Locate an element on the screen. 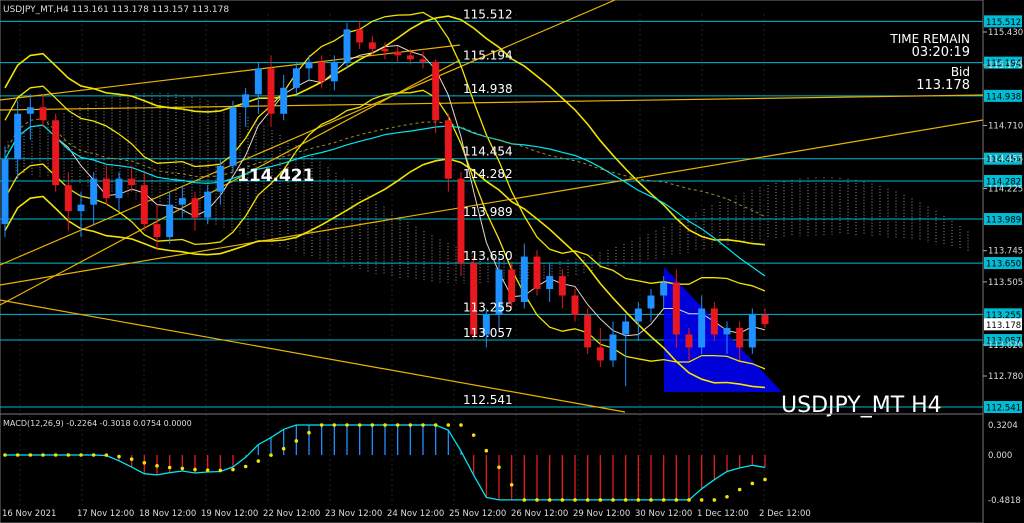 This screenshot has width=1024, height=523. time-label: 30 Nov 12:00 is located at coordinates (663, 514).